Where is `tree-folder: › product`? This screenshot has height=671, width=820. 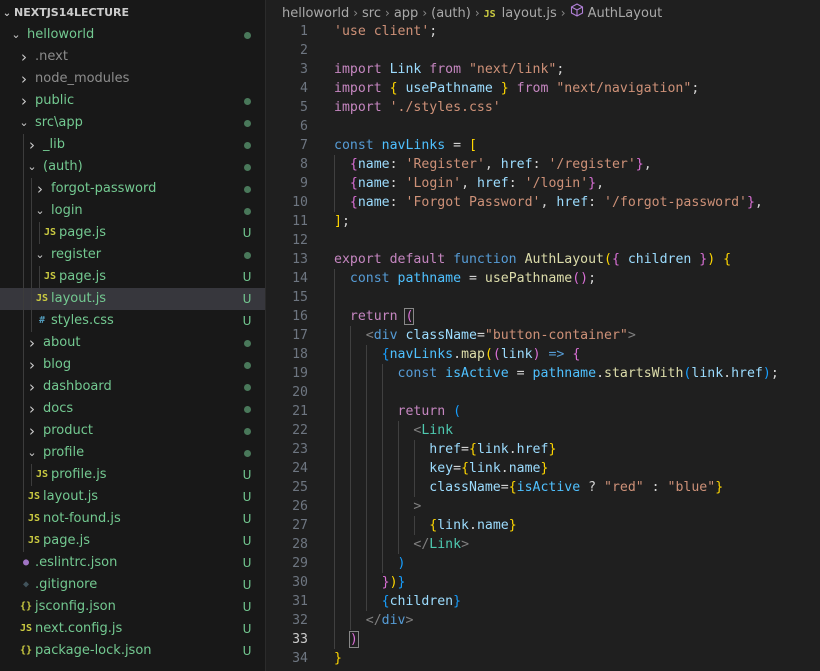
tree-folder: › product is located at coordinates (132, 431).